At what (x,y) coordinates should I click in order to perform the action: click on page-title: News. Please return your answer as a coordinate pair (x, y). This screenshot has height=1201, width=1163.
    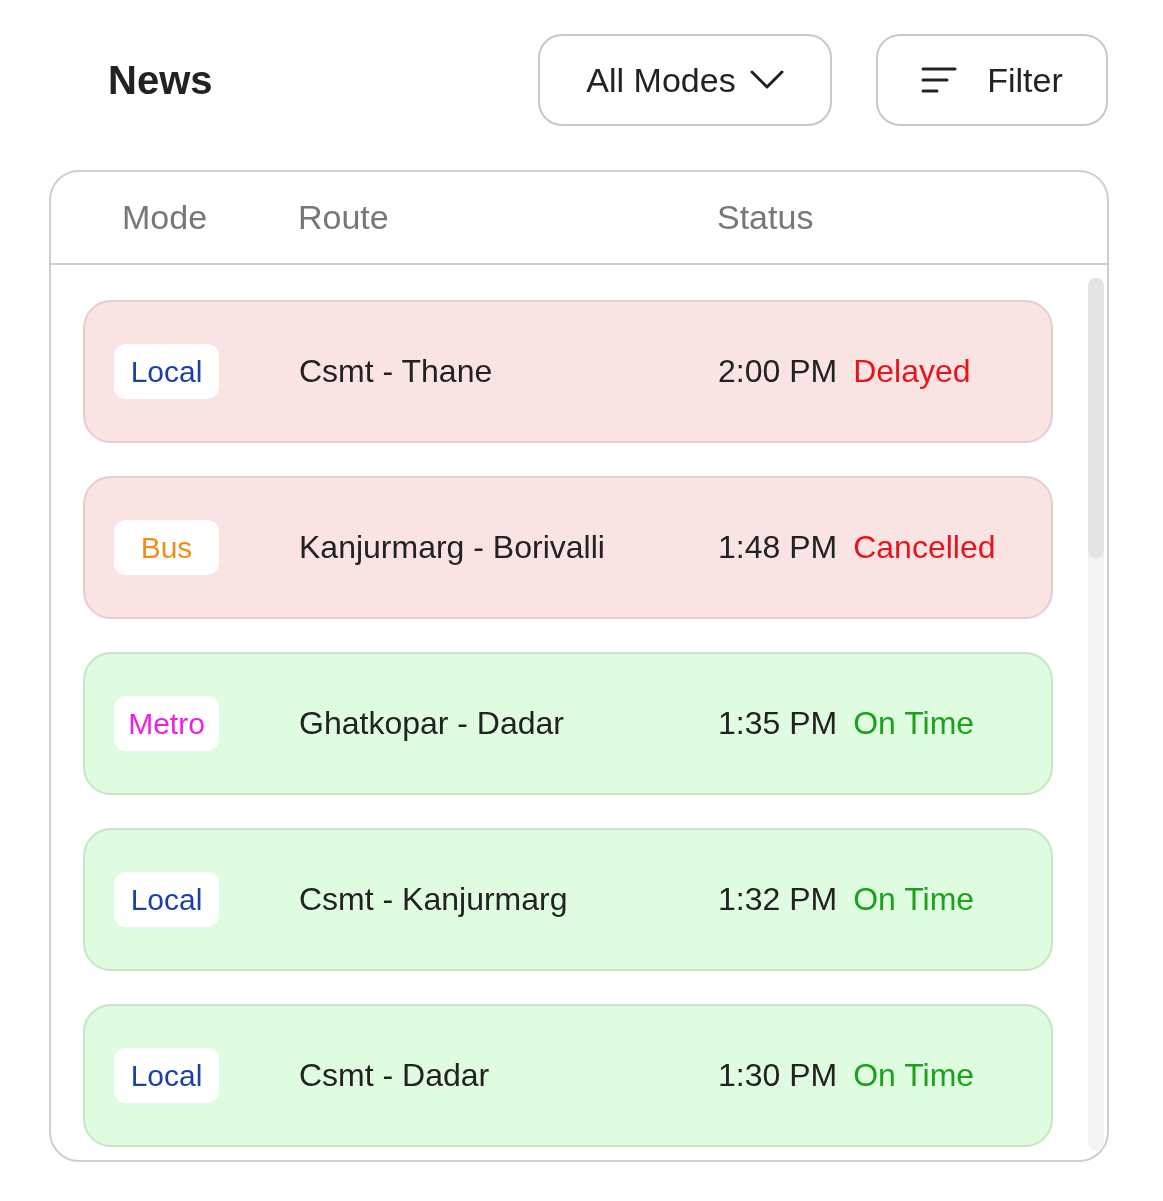
    Looking at the image, I should click on (161, 80).